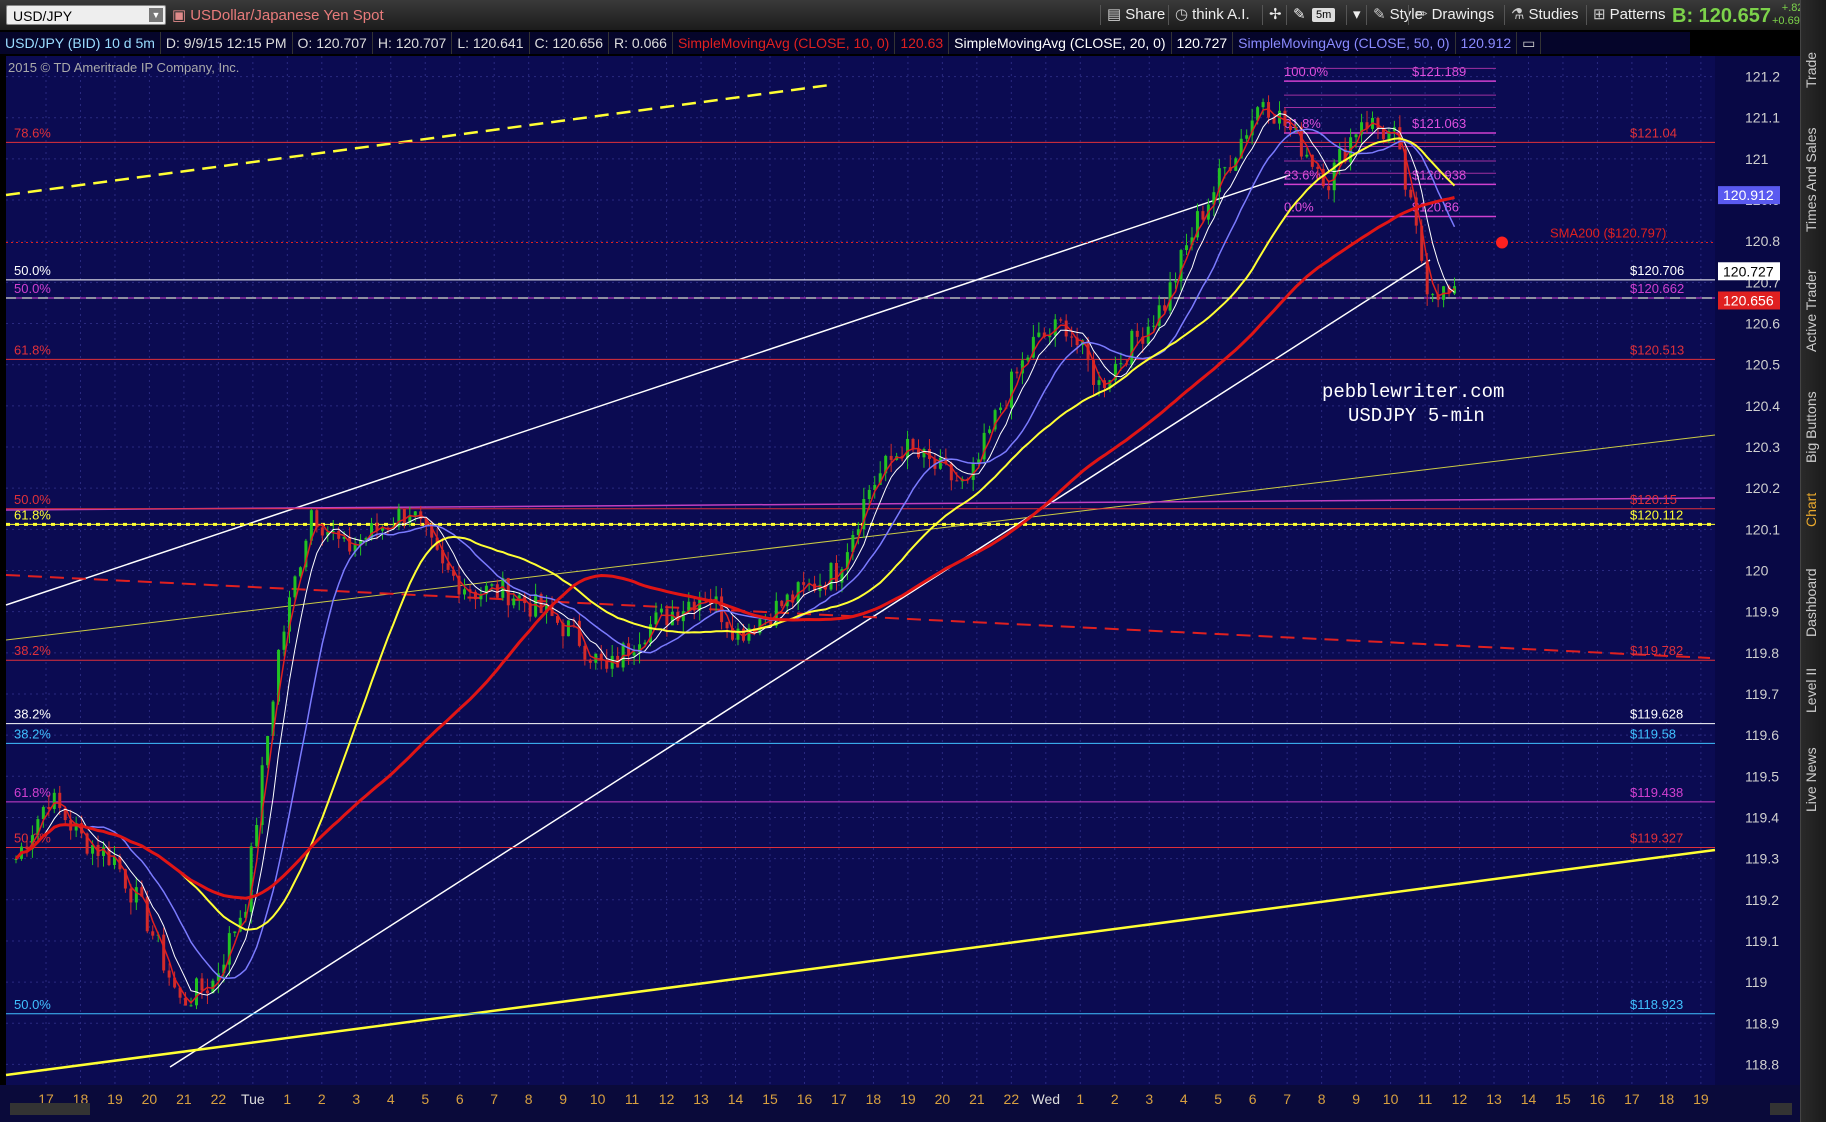 The width and height of the screenshot is (1826, 1122). What do you see at coordinates (1391, 1099) in the screenshot?
I see `x-tick-label: 10` at bounding box center [1391, 1099].